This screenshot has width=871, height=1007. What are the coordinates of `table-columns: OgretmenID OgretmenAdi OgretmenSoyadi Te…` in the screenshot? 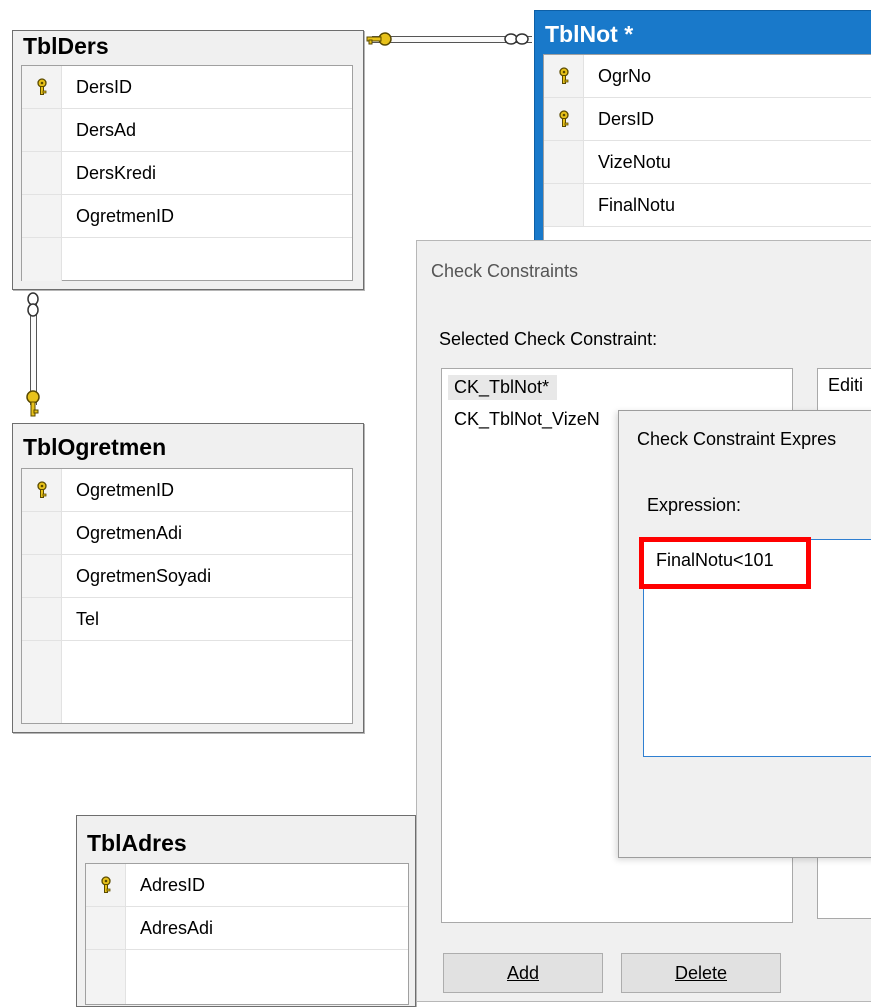 It's located at (187, 596).